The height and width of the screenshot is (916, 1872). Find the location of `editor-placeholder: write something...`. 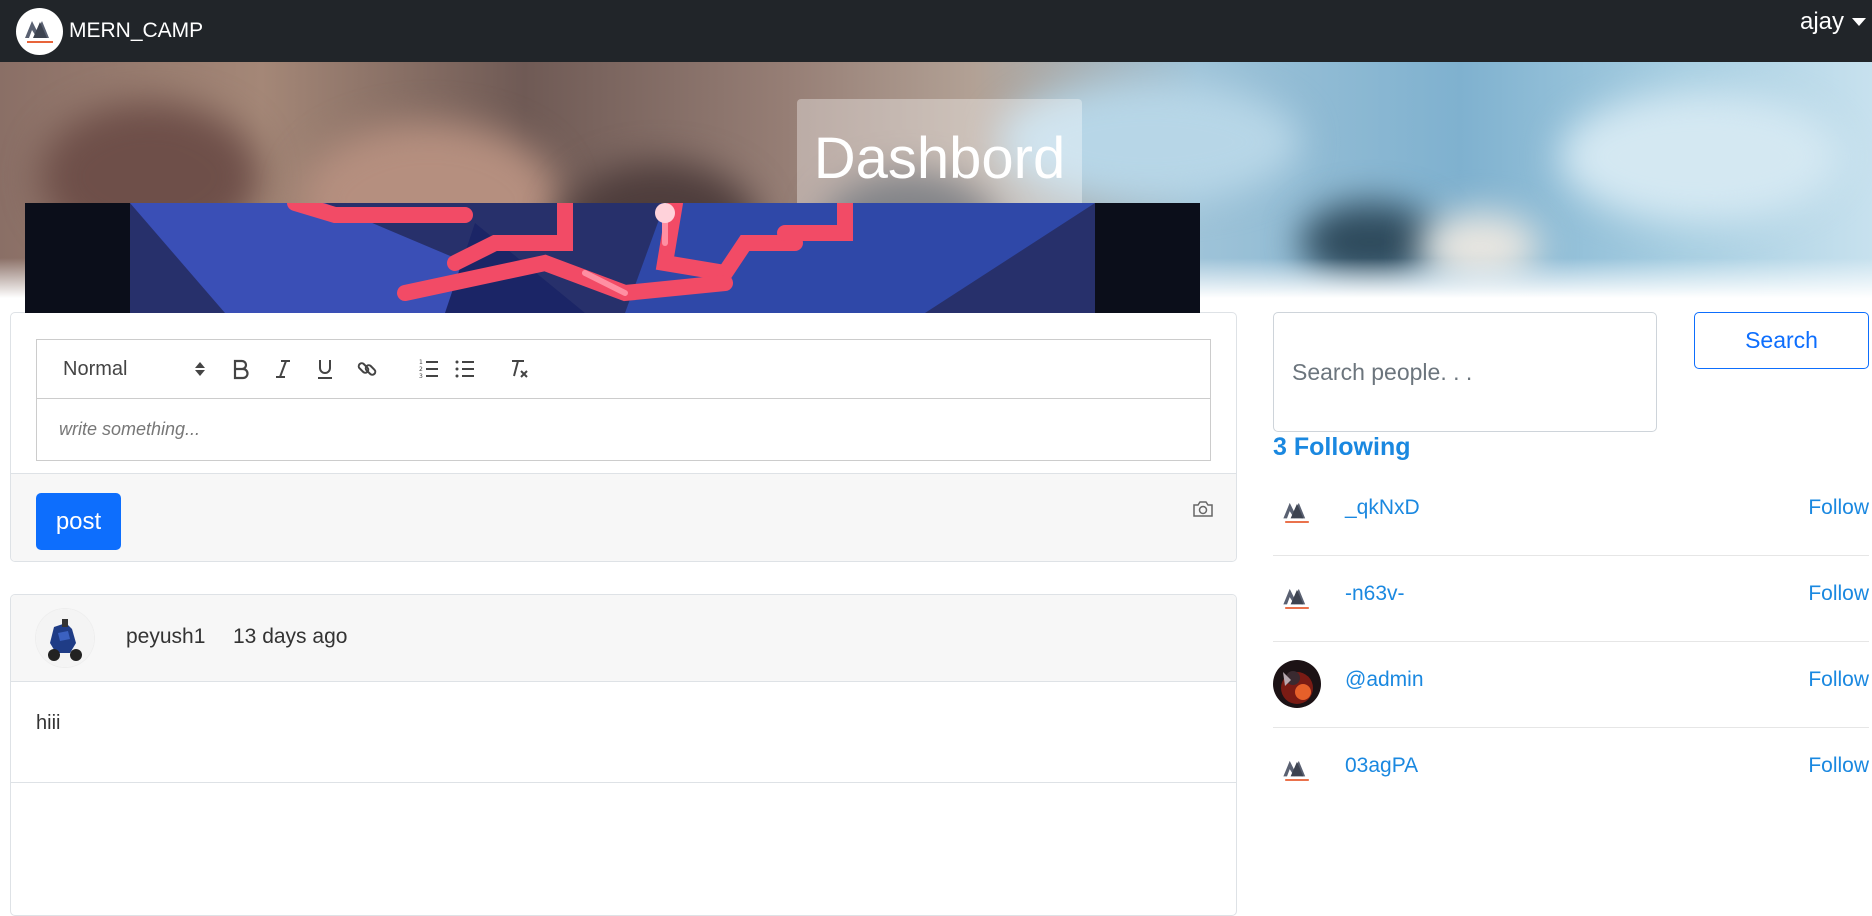

editor-placeholder: write something... is located at coordinates (130, 429).